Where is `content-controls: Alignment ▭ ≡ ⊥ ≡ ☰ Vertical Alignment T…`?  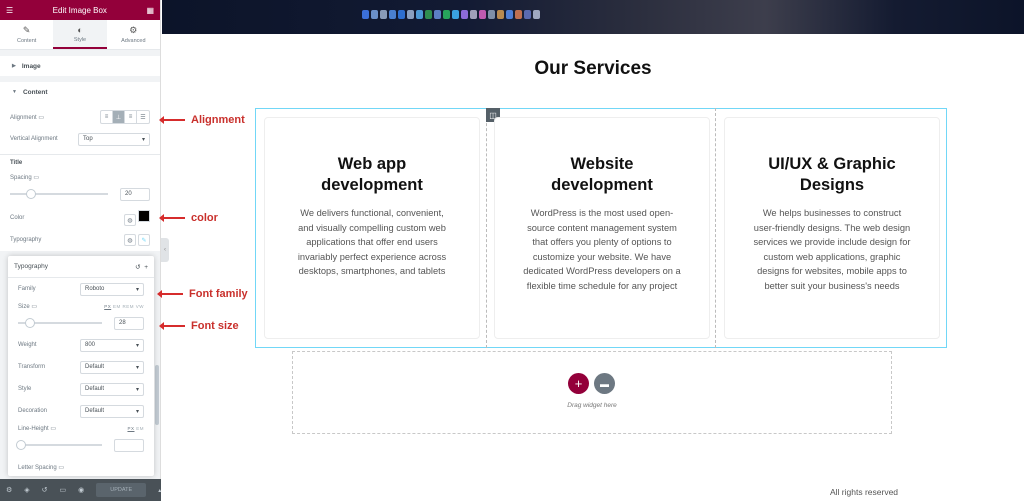 content-controls: Alignment ▭ ≡ ⊥ ≡ ☰ Vertical Alignment T… is located at coordinates (80, 176).